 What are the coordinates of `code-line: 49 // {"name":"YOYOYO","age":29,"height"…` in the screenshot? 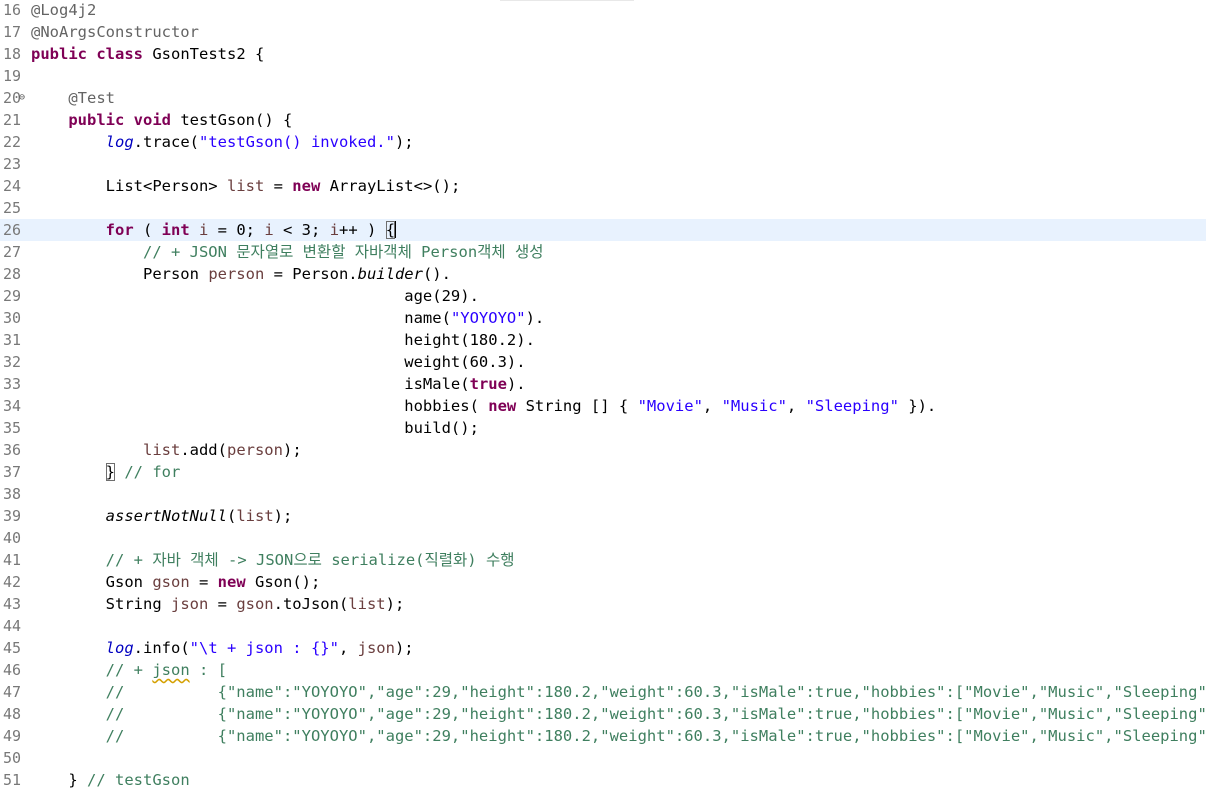 It's located at (603, 736).